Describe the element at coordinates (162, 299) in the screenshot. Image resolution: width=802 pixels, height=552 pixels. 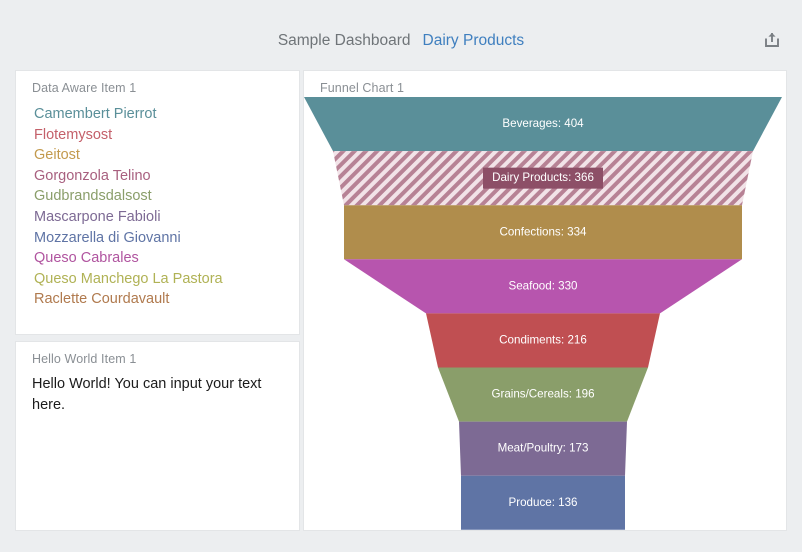
I see `data-aware-list-item: Raclette Courdavault` at that location.